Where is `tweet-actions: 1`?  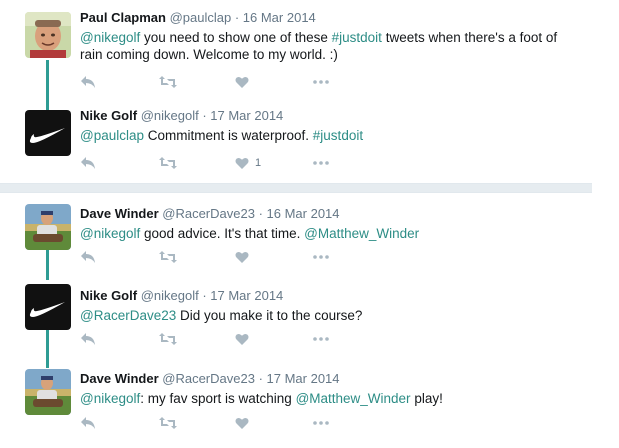
tweet-actions: 1 is located at coordinates (210, 163).